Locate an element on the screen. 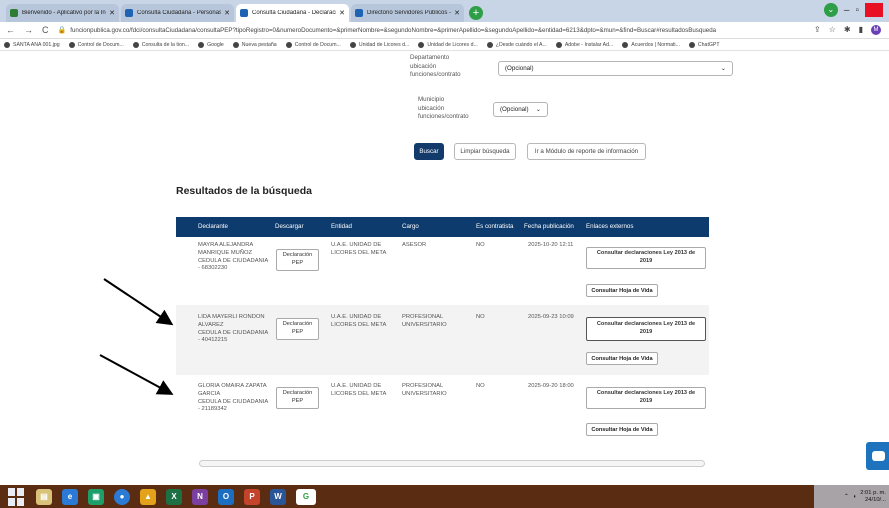  date-cell: 2025-09-23 10:09 is located at coordinates (551, 317).